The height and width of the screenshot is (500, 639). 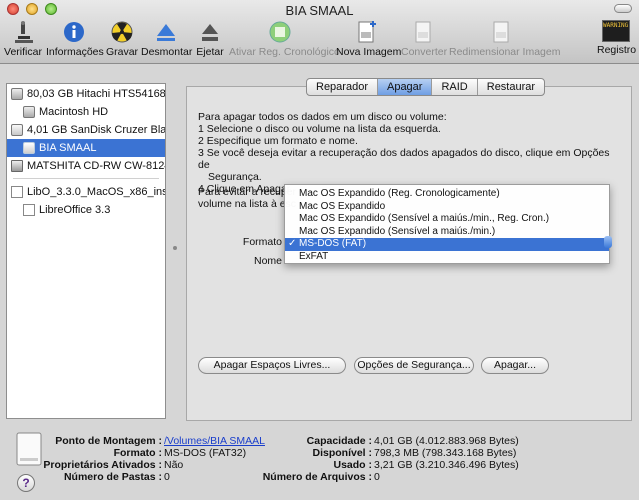 What do you see at coordinates (319, 10) in the screenshot?
I see `window-title: BIA SMAAL` at bounding box center [319, 10].